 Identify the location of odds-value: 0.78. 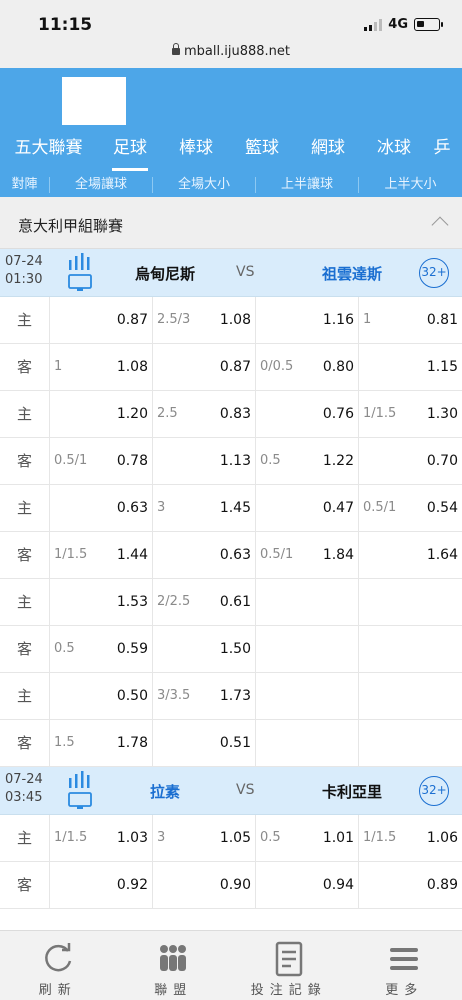
(132, 461).